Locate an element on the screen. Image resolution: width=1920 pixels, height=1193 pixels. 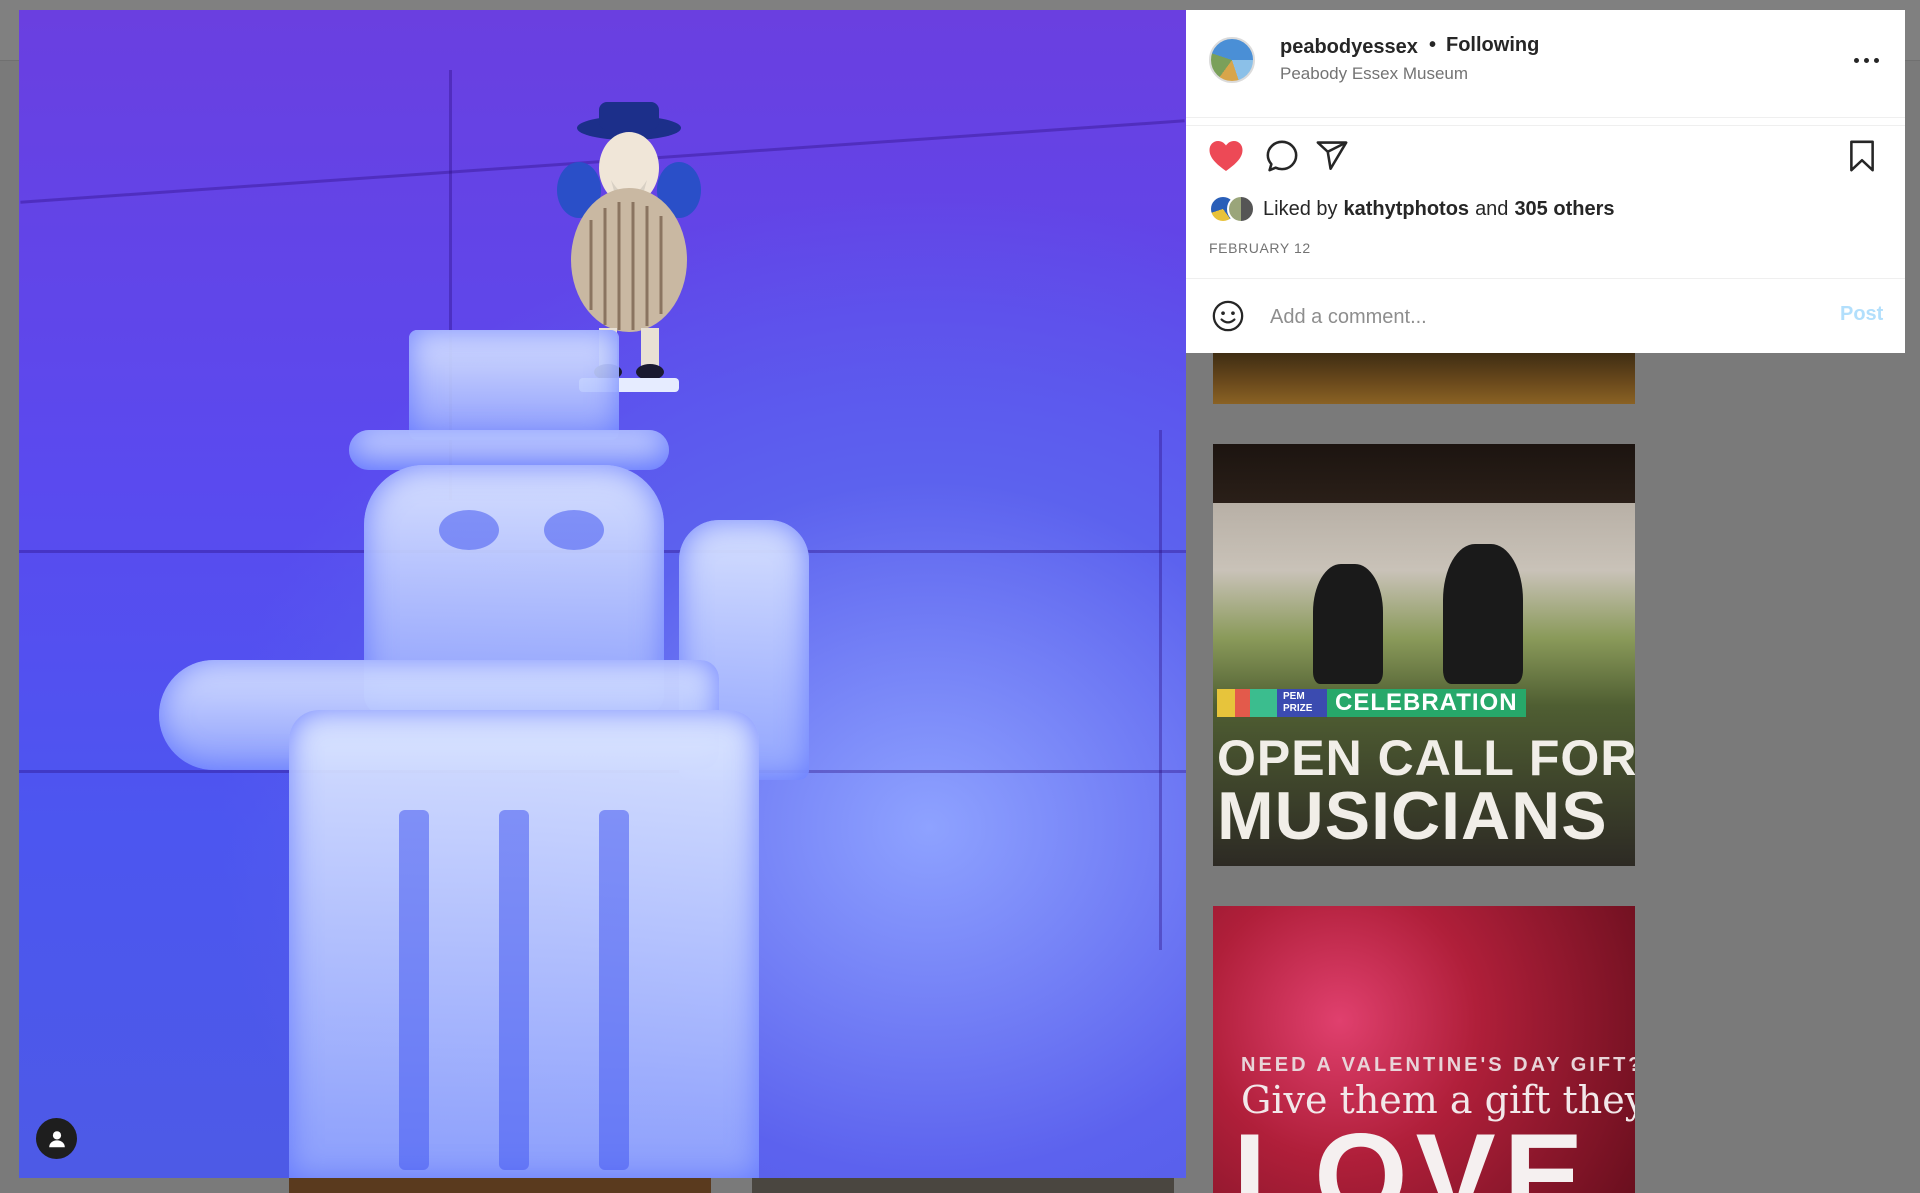
more-options-icon is located at coordinates (1866, 60).